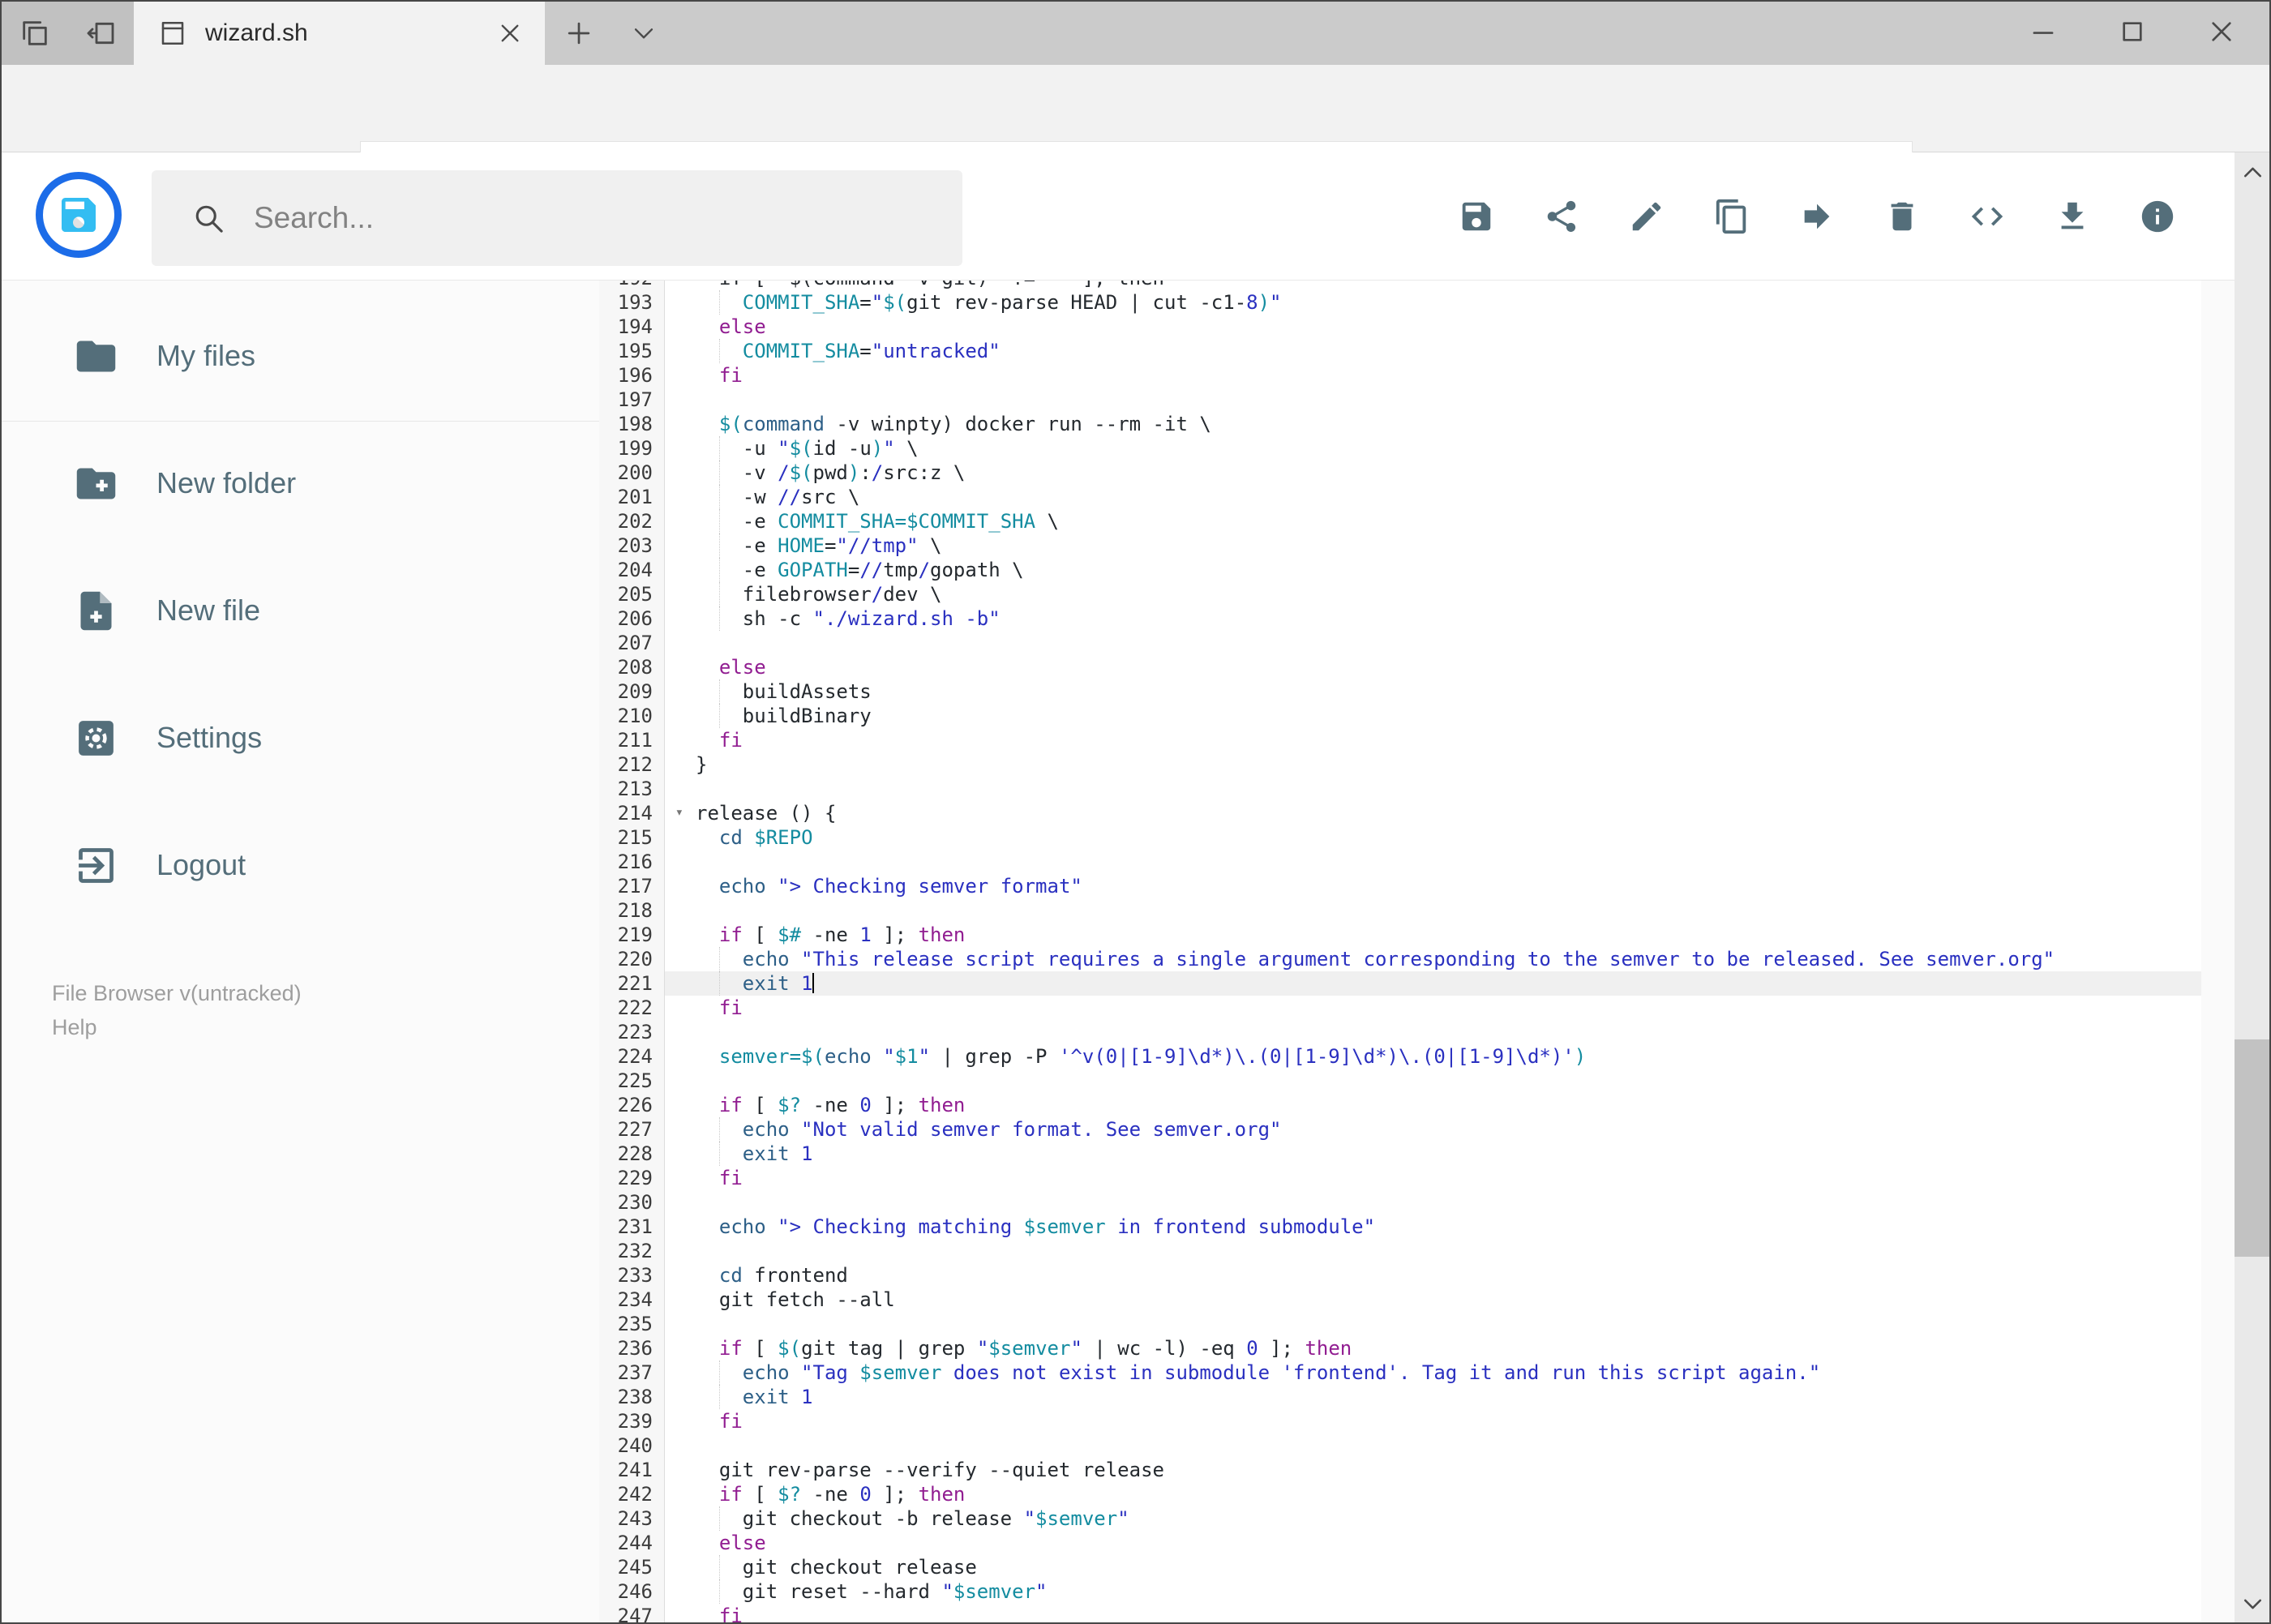 The image size is (2271, 1624). I want to click on line-number: 192, so click(632, 286).